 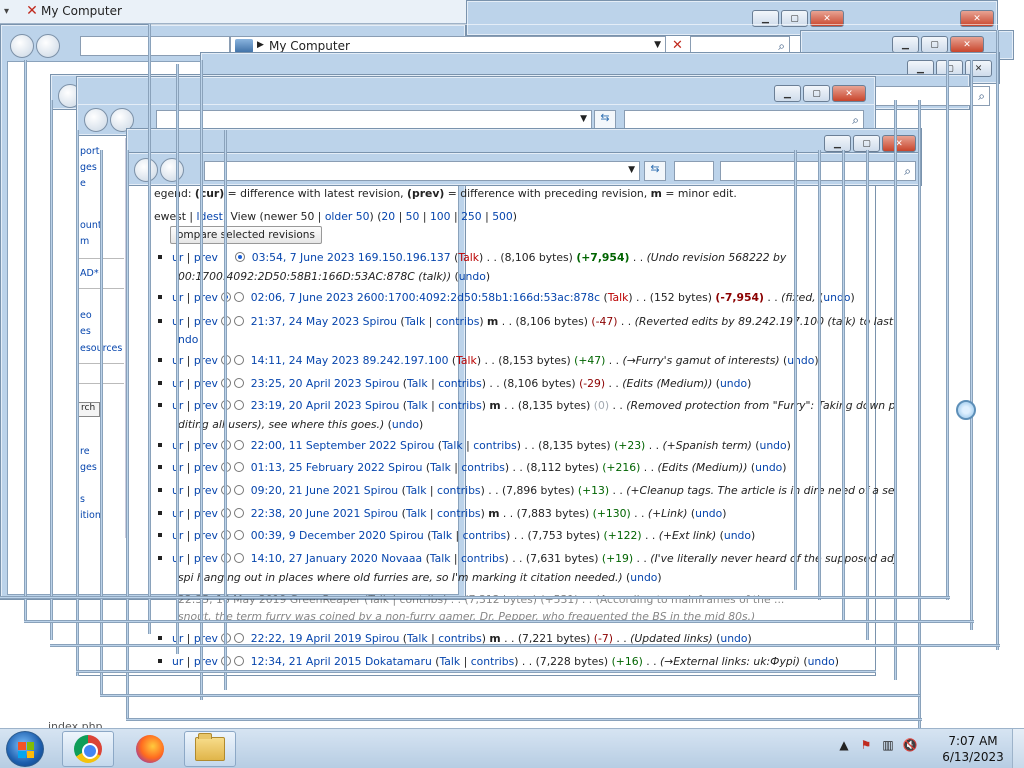 I want to click on revision-date-link: 09:20, 21 June 2021, so click(x=306, y=490).